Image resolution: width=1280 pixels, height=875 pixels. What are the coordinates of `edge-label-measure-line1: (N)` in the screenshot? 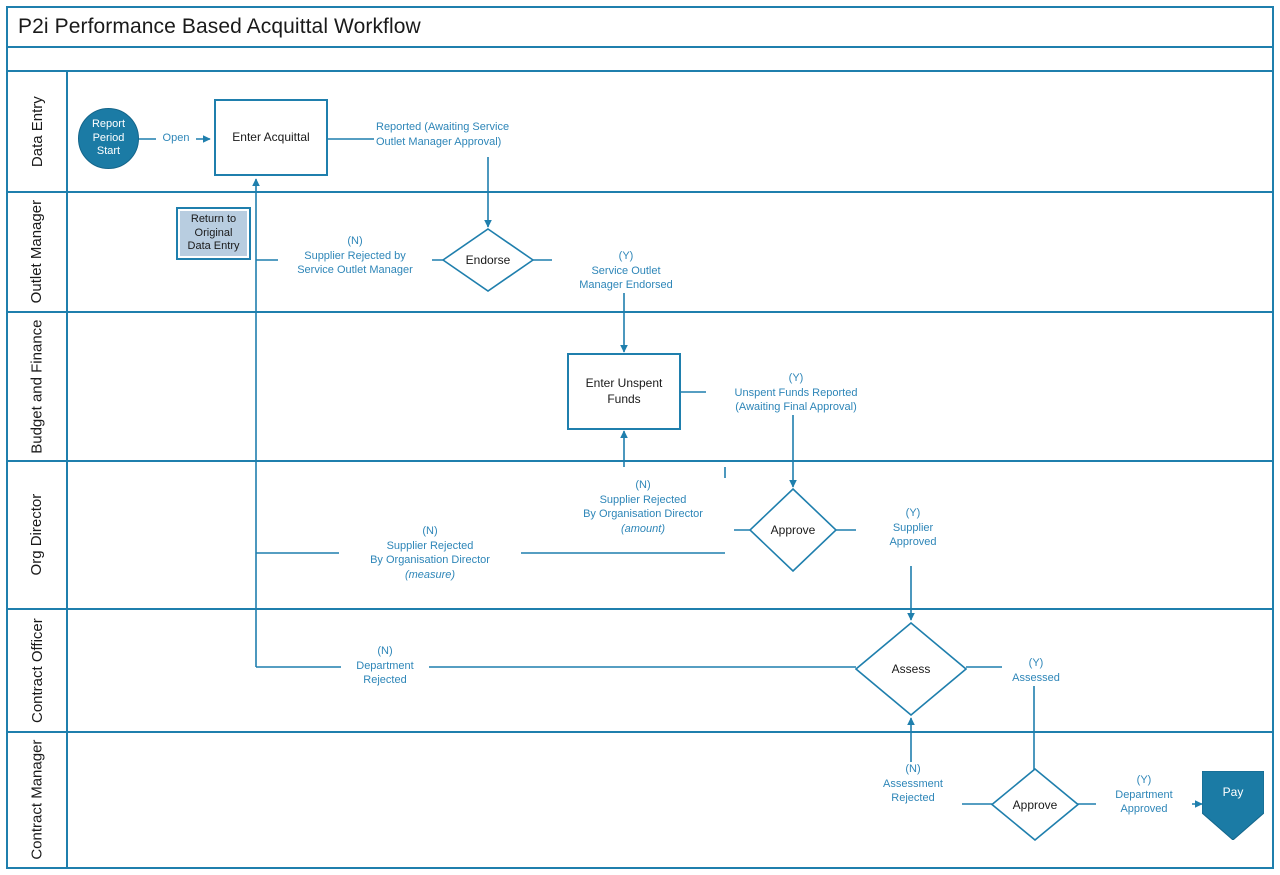 It's located at (430, 531).